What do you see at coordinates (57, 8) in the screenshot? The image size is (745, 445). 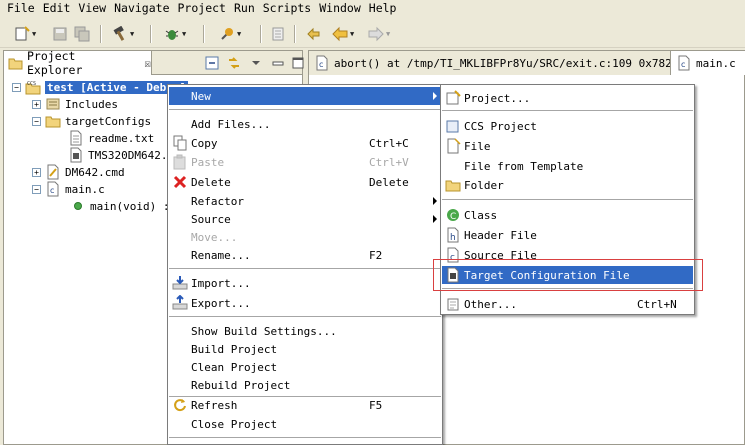 I see `menu-edit: Edit` at bounding box center [57, 8].